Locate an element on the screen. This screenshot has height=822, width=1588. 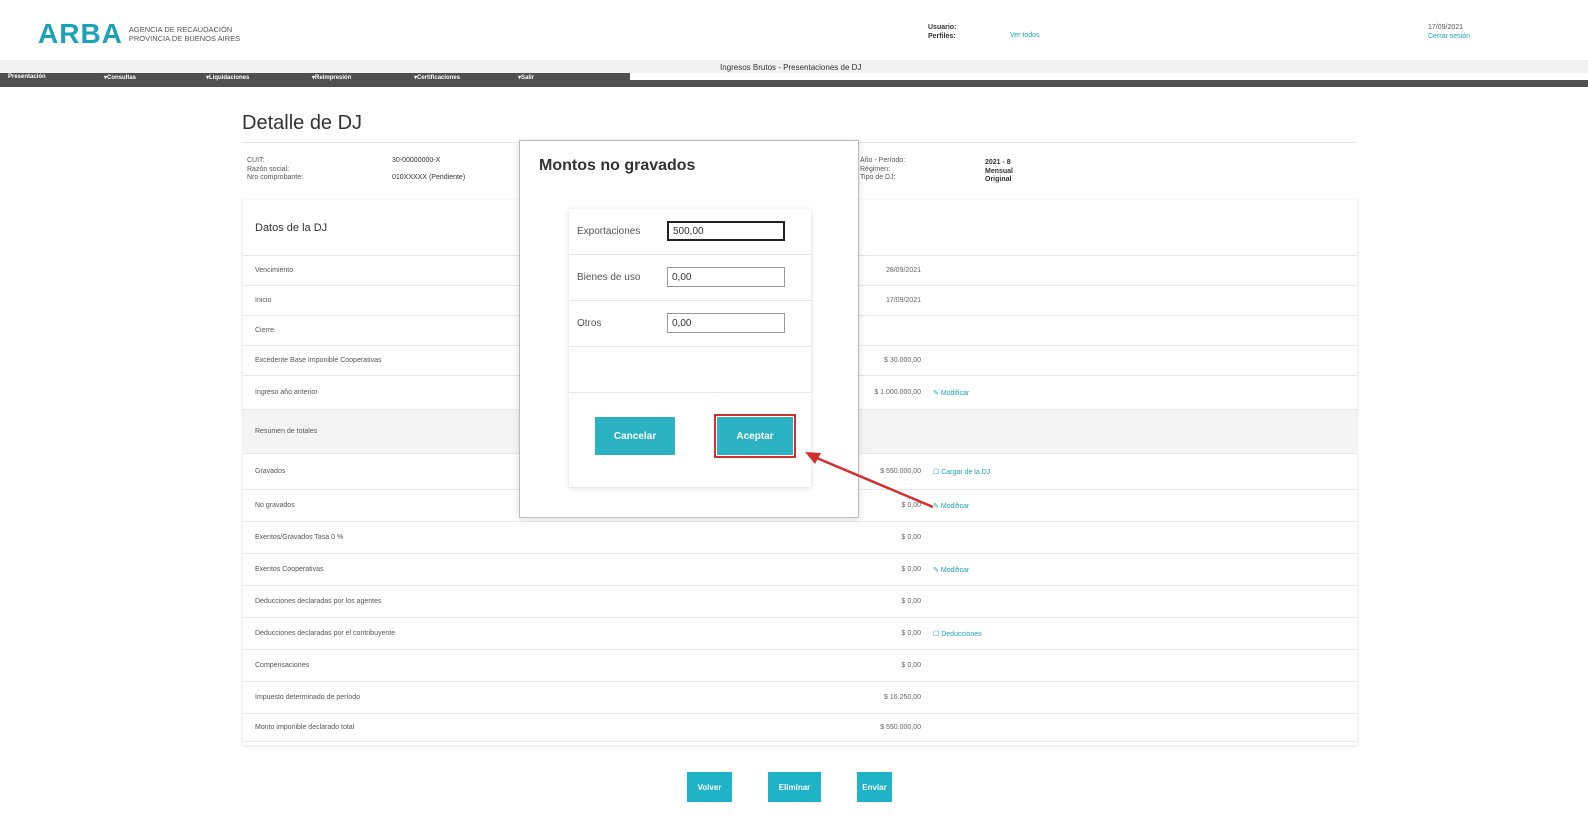
bienes-de-uso-label: Bienes de uso is located at coordinates (609, 277).